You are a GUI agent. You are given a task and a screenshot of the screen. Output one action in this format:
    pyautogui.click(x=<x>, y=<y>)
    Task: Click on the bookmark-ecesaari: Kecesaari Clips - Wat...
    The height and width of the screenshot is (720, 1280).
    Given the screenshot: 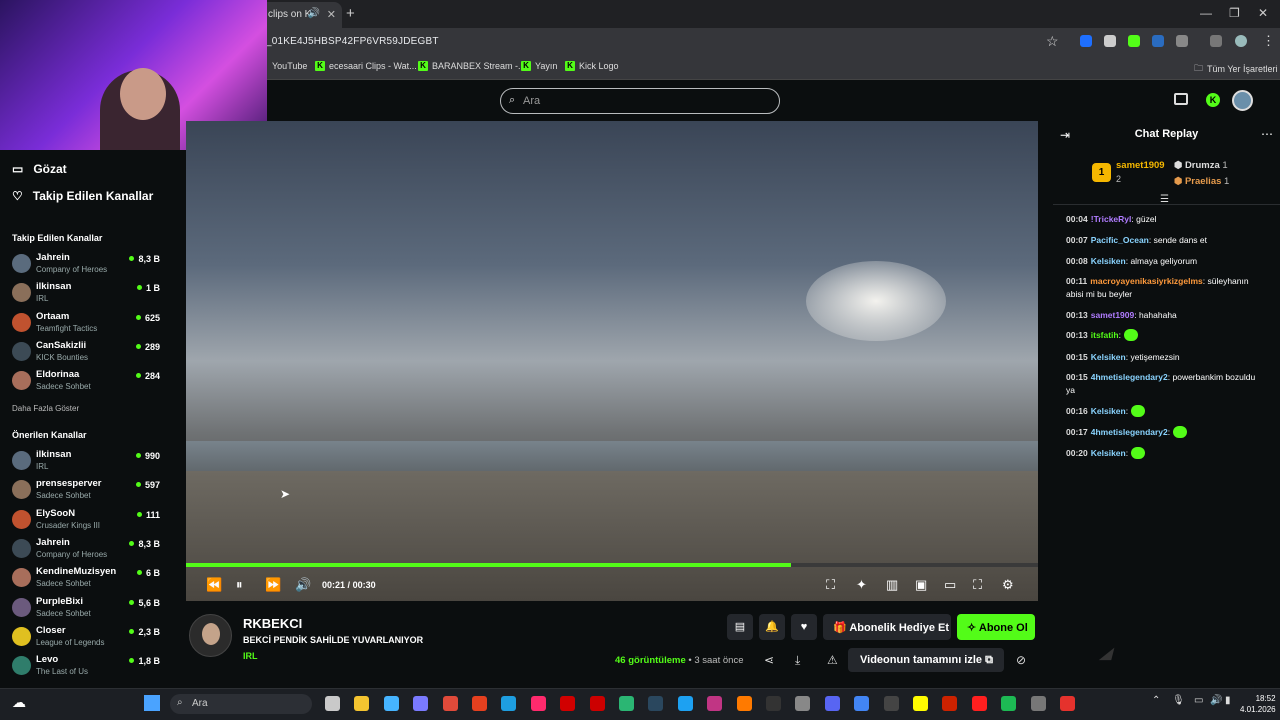 What is the action you would take?
    pyautogui.click(x=366, y=66)
    